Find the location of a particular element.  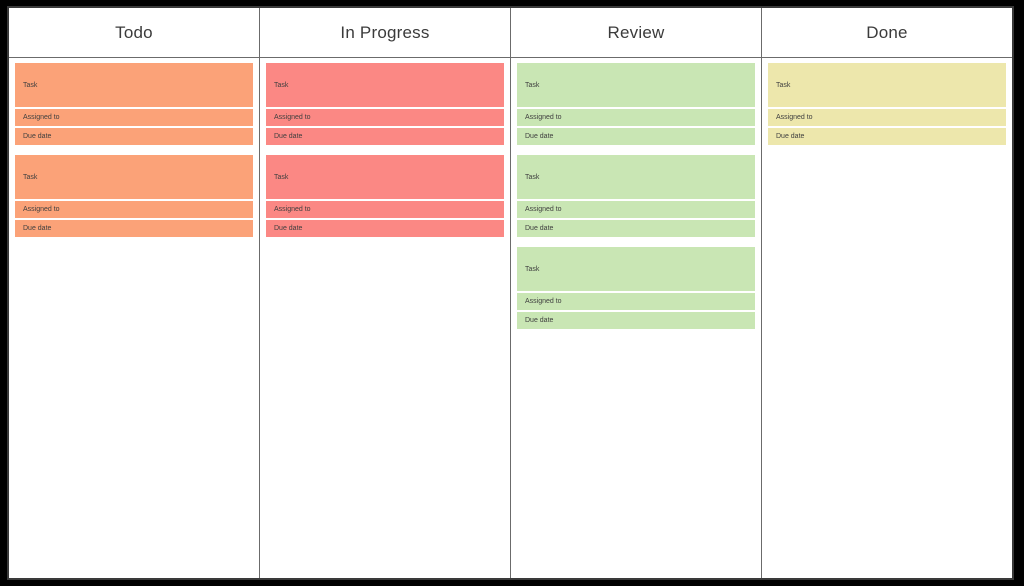

column-header-review: Review is located at coordinates (636, 33).